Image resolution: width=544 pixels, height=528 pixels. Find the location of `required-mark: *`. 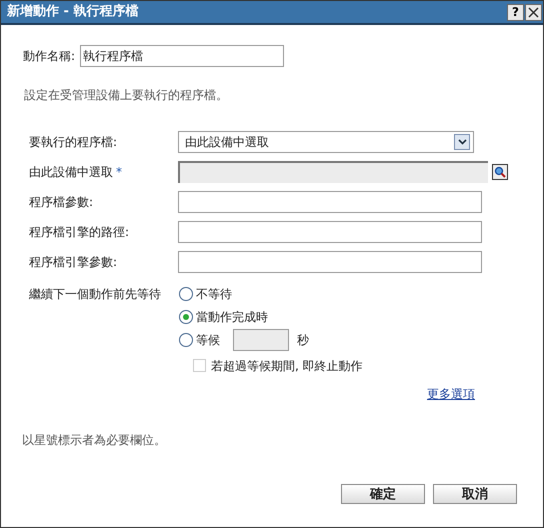

required-mark: * is located at coordinates (119, 172).